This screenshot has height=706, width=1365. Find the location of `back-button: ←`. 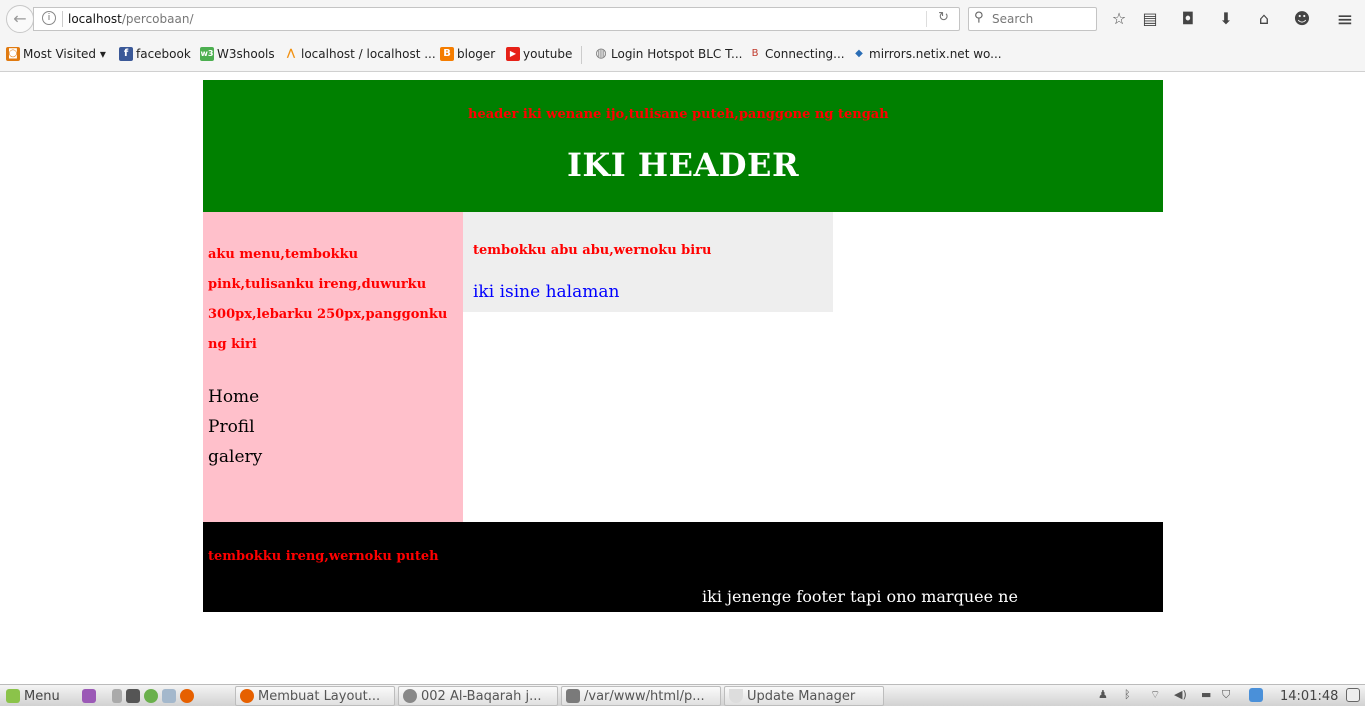

back-button: ← is located at coordinates (20, 19).